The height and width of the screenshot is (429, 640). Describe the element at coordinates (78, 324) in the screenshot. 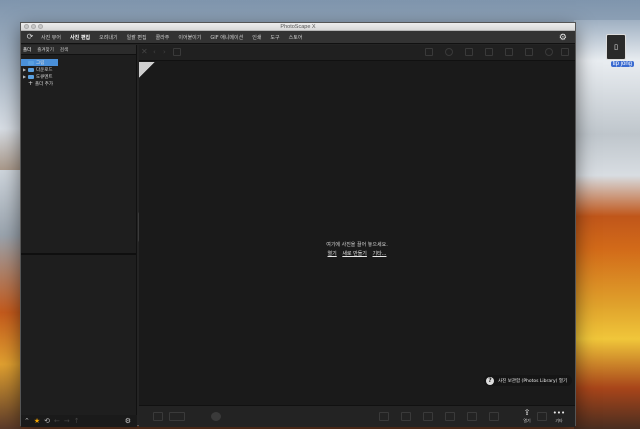

I see `thumbnail-preview-area` at that location.